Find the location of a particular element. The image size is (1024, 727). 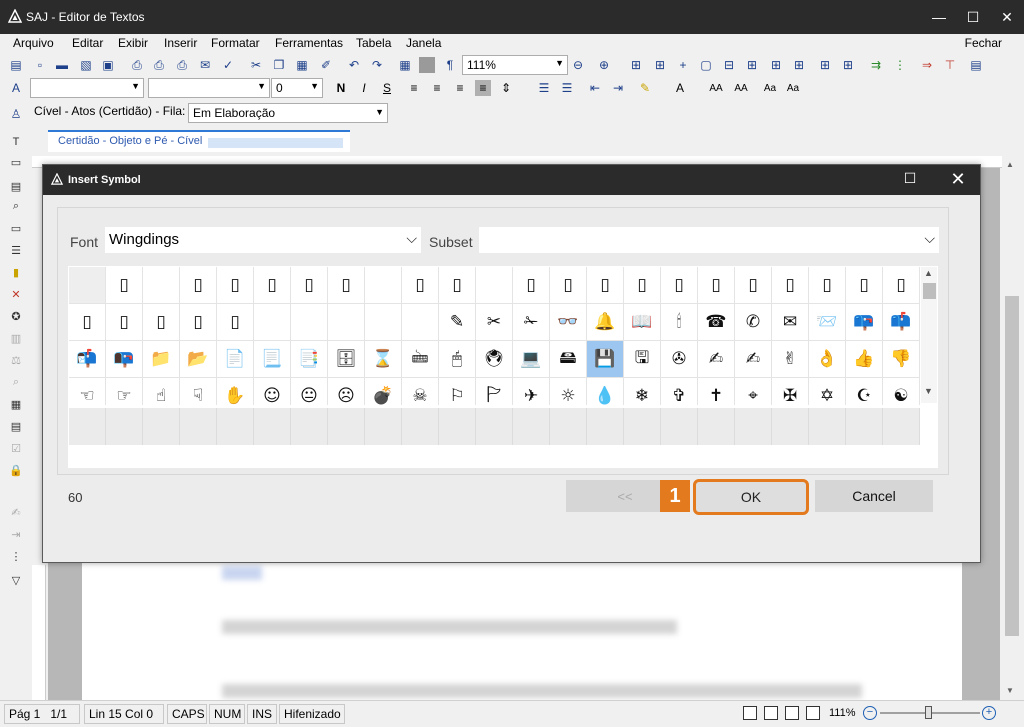

format-painter-icon: ✐ is located at coordinates (326, 65).